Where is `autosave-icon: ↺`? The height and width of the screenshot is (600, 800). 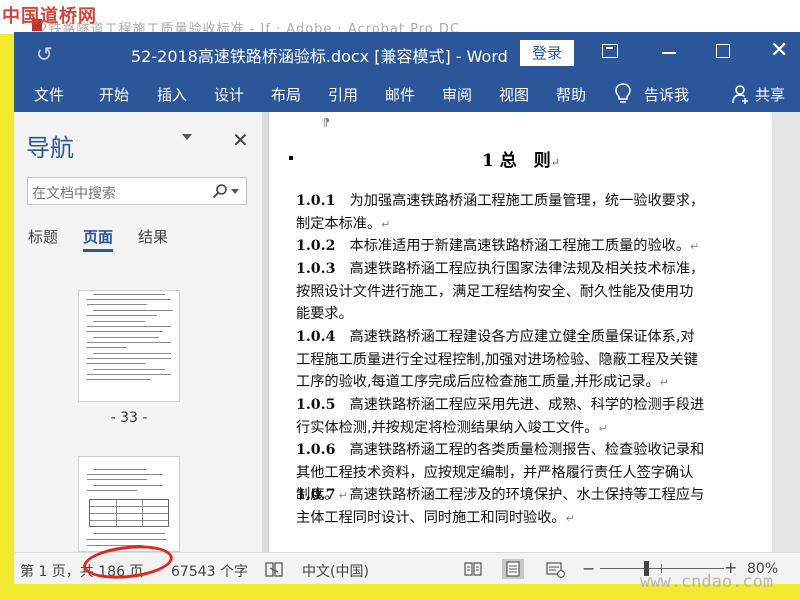 autosave-icon: ↺ is located at coordinates (44, 54).